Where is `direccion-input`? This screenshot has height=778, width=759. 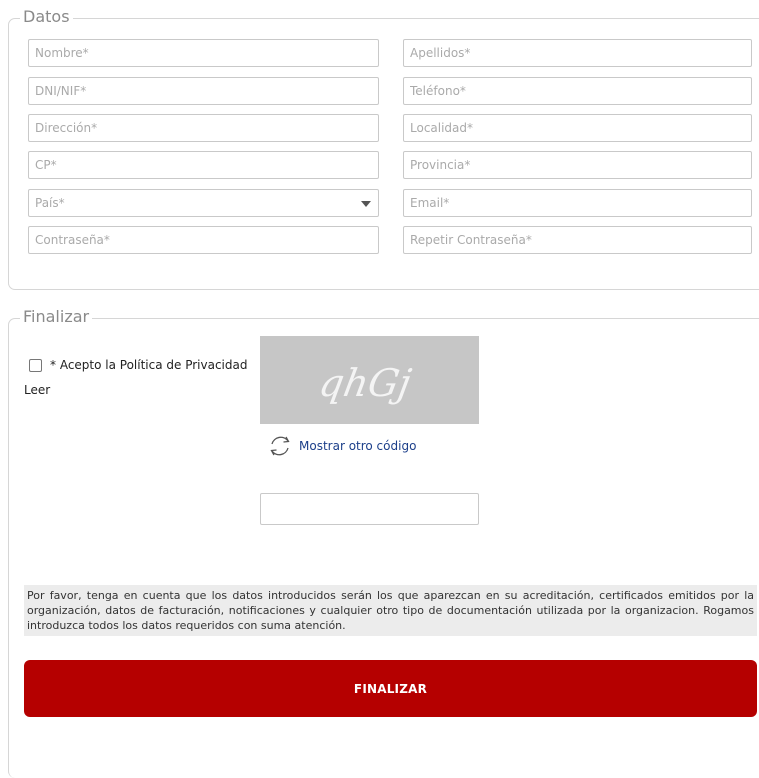 direccion-input is located at coordinates (203, 128).